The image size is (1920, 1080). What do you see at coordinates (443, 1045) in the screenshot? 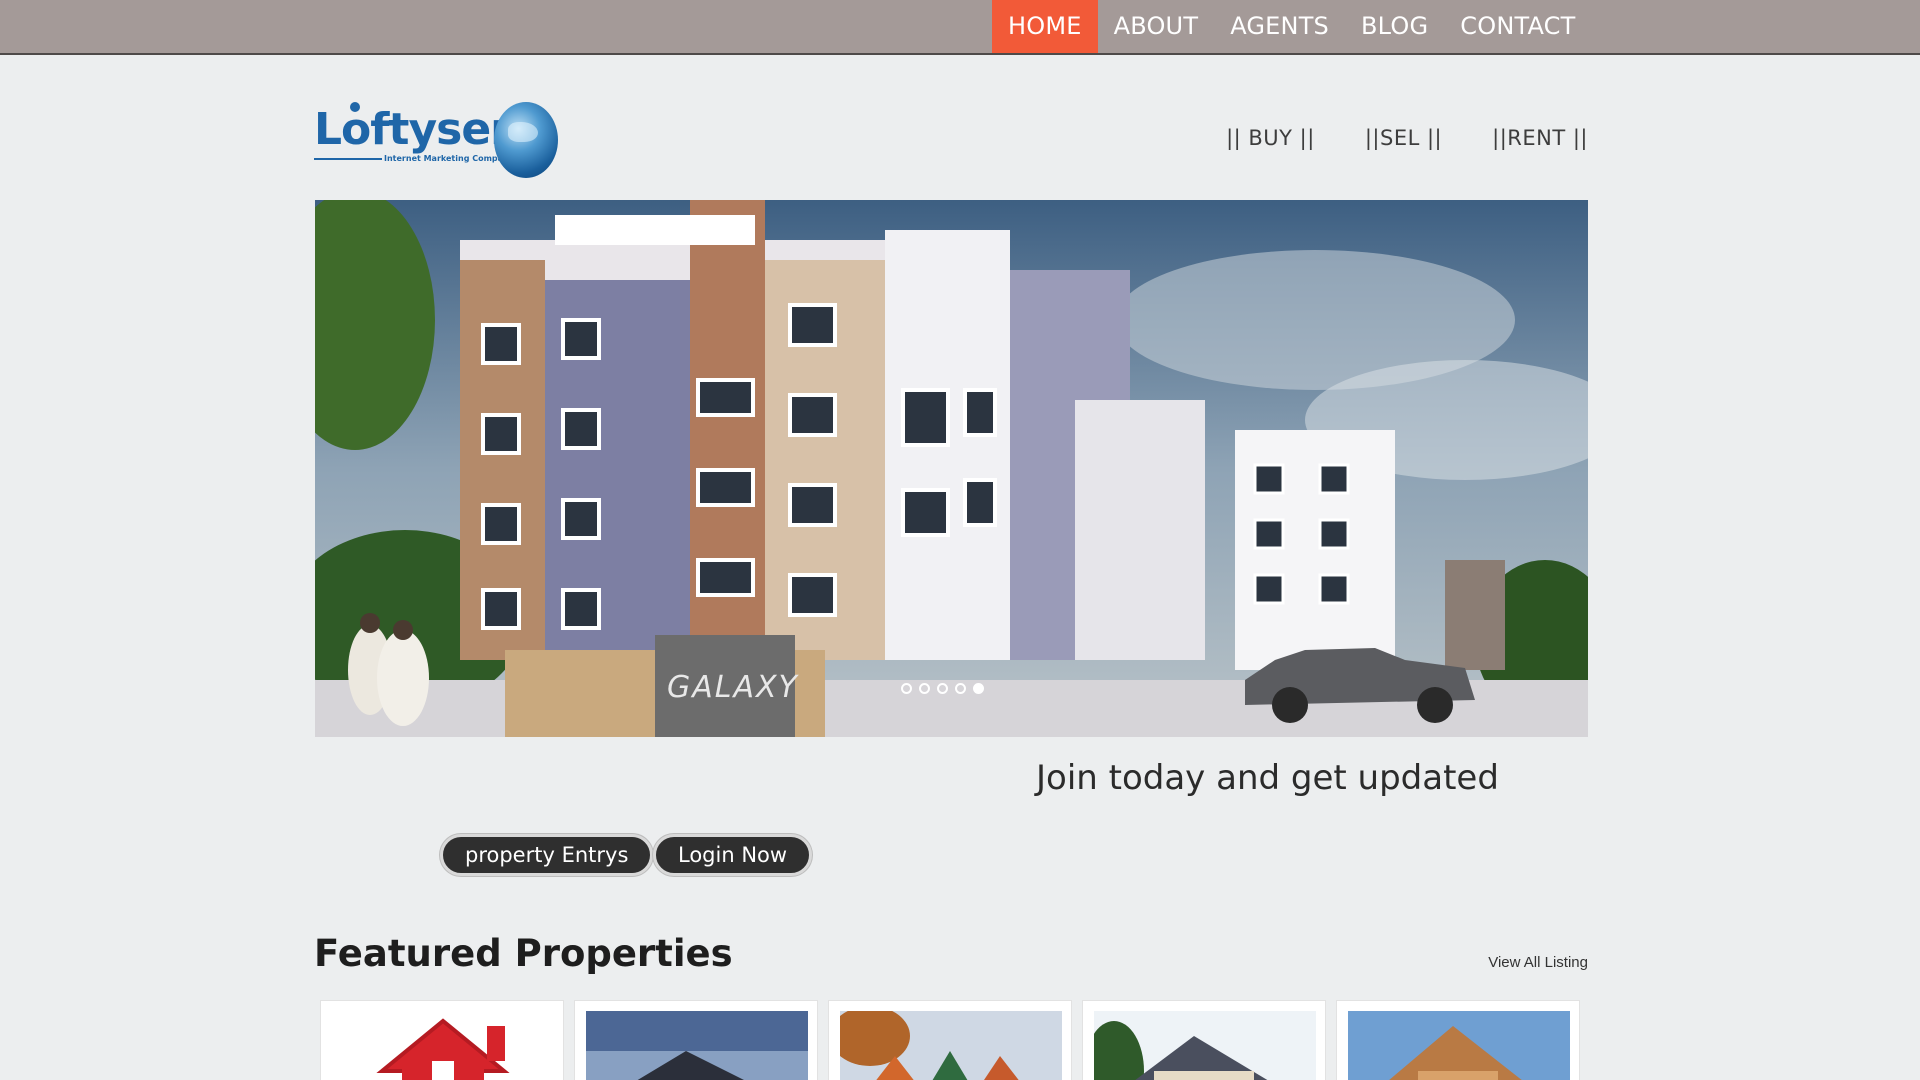
I see `red-house-icon` at bounding box center [443, 1045].